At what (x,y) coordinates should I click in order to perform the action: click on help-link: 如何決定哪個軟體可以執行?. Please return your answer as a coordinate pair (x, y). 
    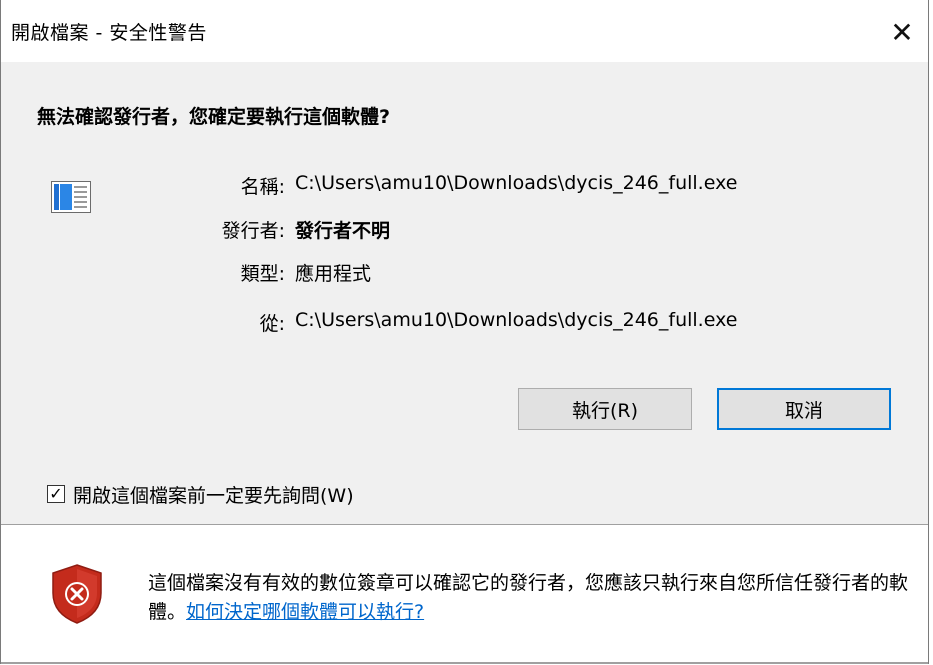
    Looking at the image, I should click on (305, 612).